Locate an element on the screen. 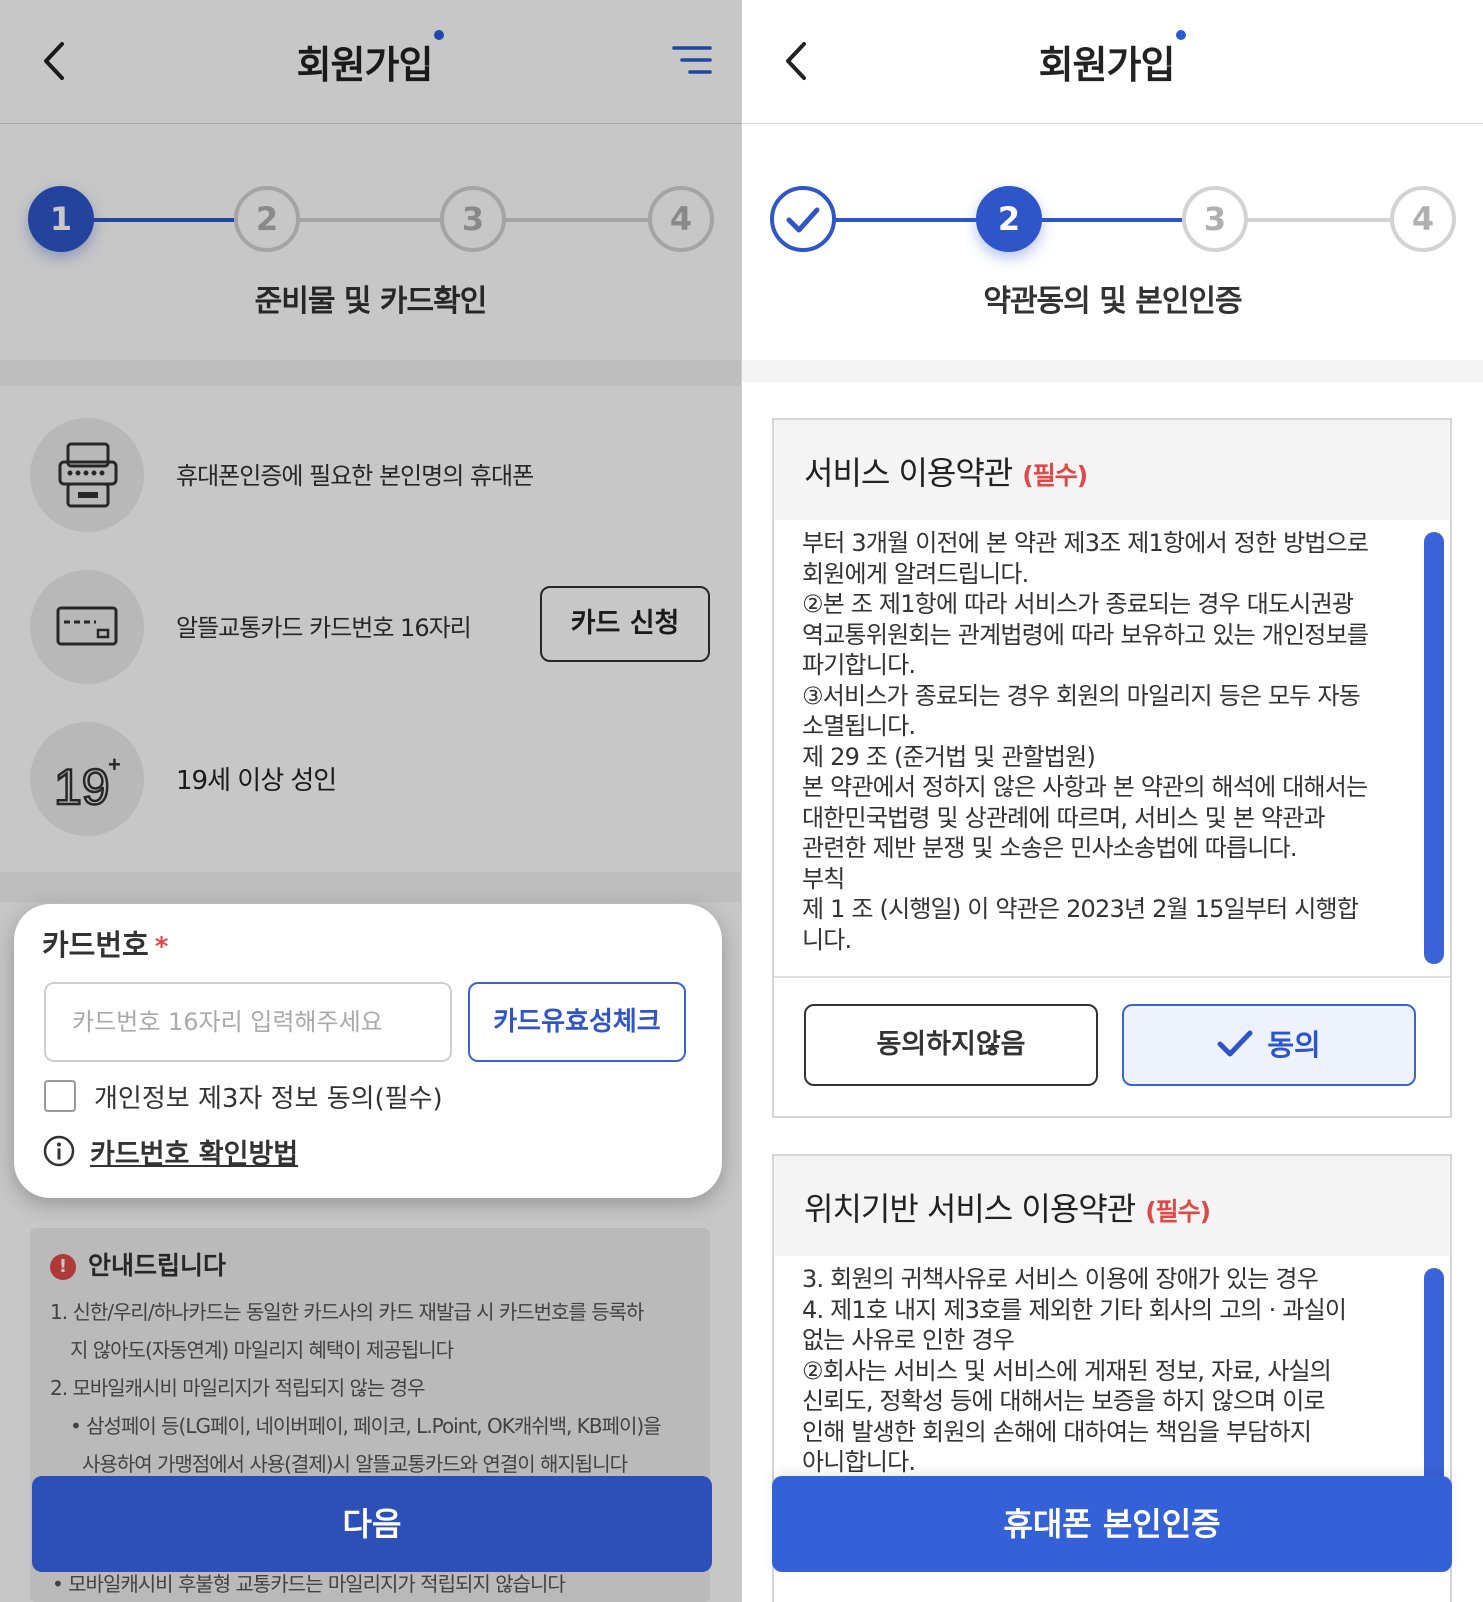 The width and height of the screenshot is (1483, 1602). terms-line: 소멸됩니다. is located at coordinates (859, 726).